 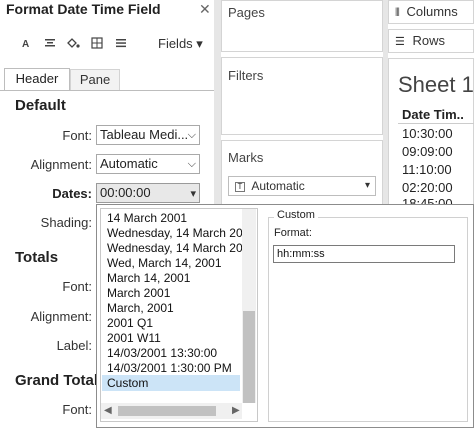 I want to click on section-default: Default, so click(x=40, y=105).